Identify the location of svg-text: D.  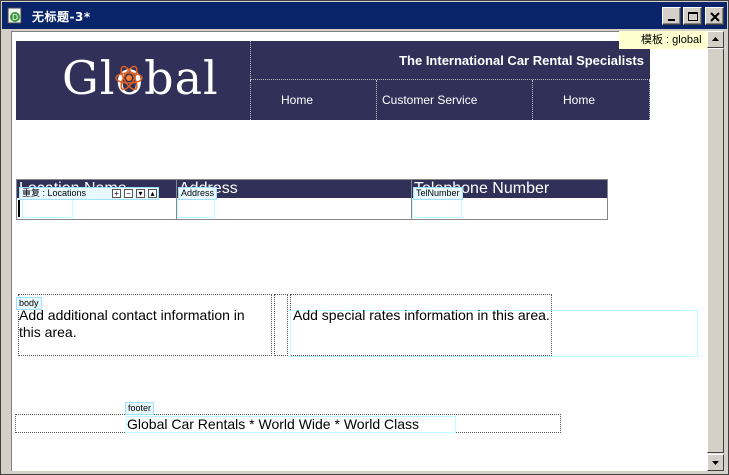
(15, 17).